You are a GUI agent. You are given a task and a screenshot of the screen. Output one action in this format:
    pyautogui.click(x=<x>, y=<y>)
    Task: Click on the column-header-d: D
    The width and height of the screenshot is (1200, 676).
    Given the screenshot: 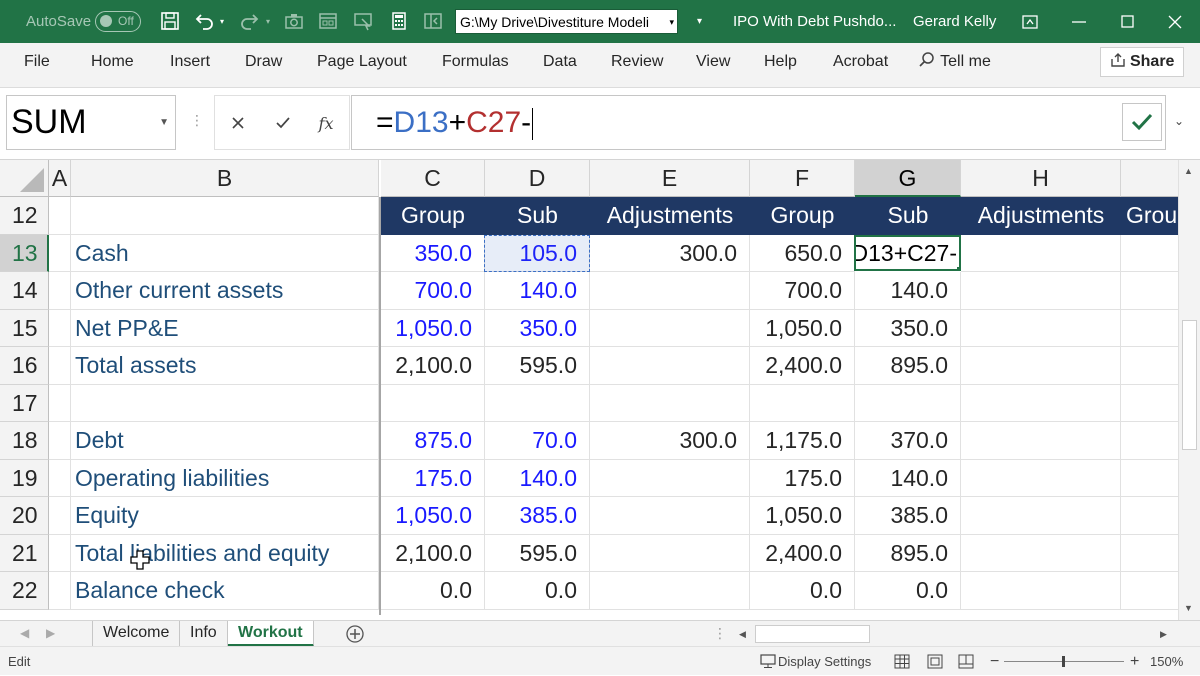 What is the action you would take?
    pyautogui.click(x=537, y=178)
    